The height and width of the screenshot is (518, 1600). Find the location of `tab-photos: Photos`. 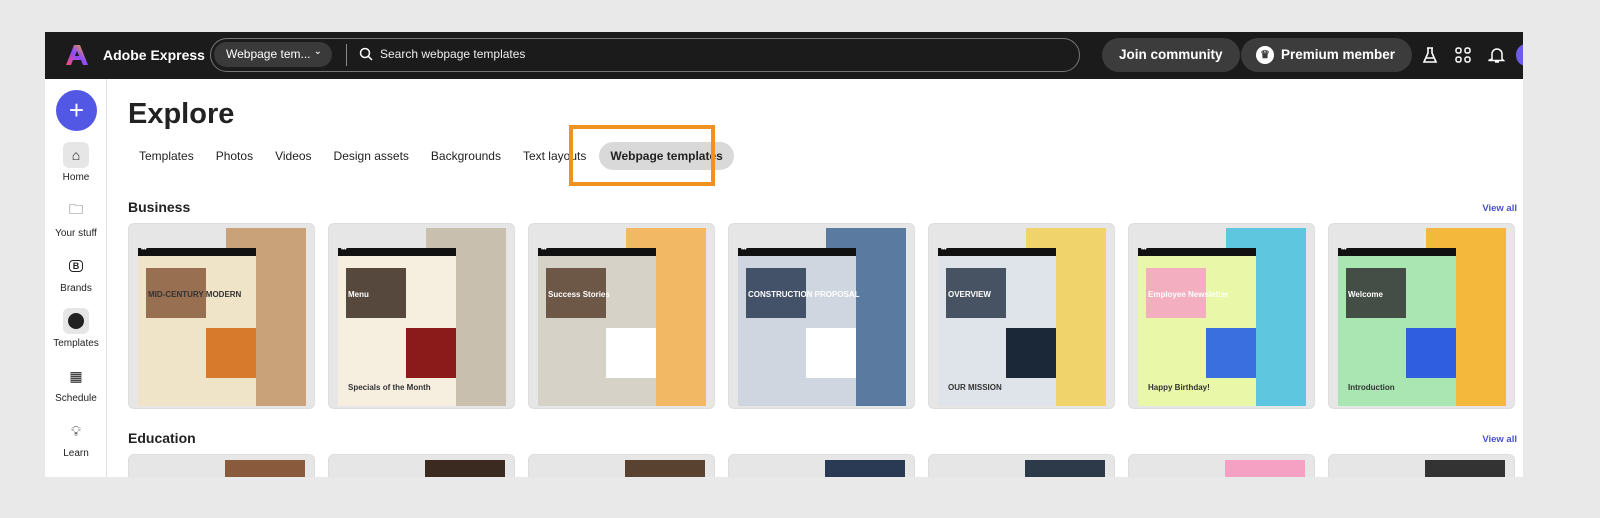

tab-photos: Photos is located at coordinates (234, 156).